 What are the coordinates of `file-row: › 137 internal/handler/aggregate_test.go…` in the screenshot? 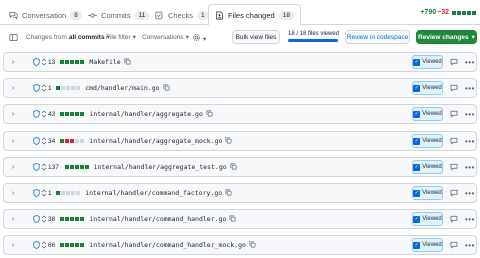 It's located at (240, 167).